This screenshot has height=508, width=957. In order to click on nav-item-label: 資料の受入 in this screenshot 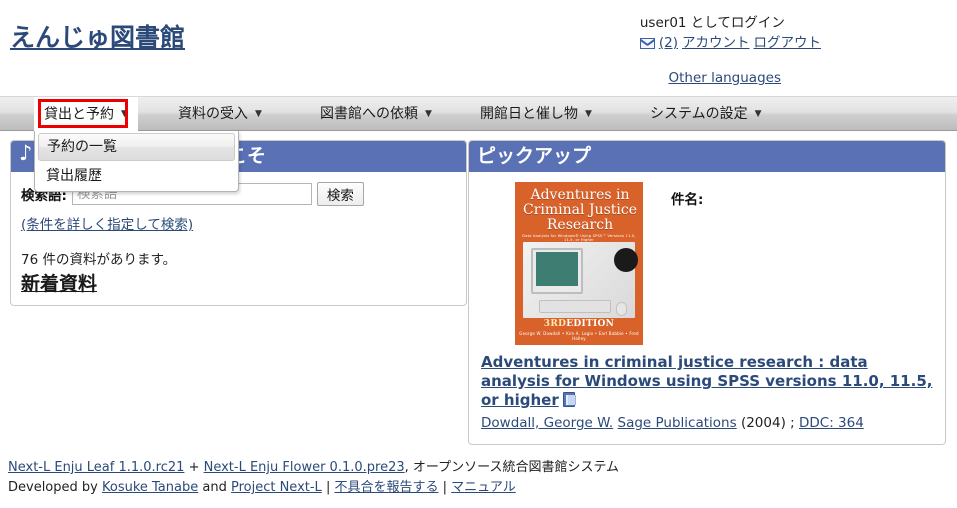, I will do `click(213, 114)`.